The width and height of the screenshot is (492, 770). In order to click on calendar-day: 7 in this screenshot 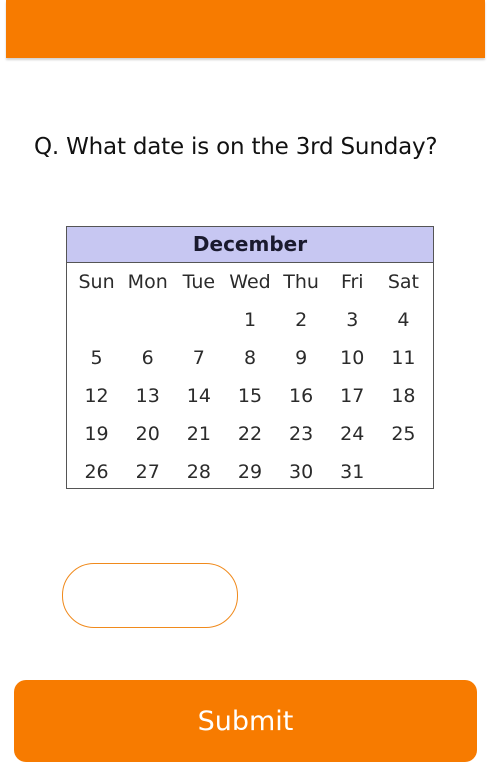, I will do `click(198, 358)`.